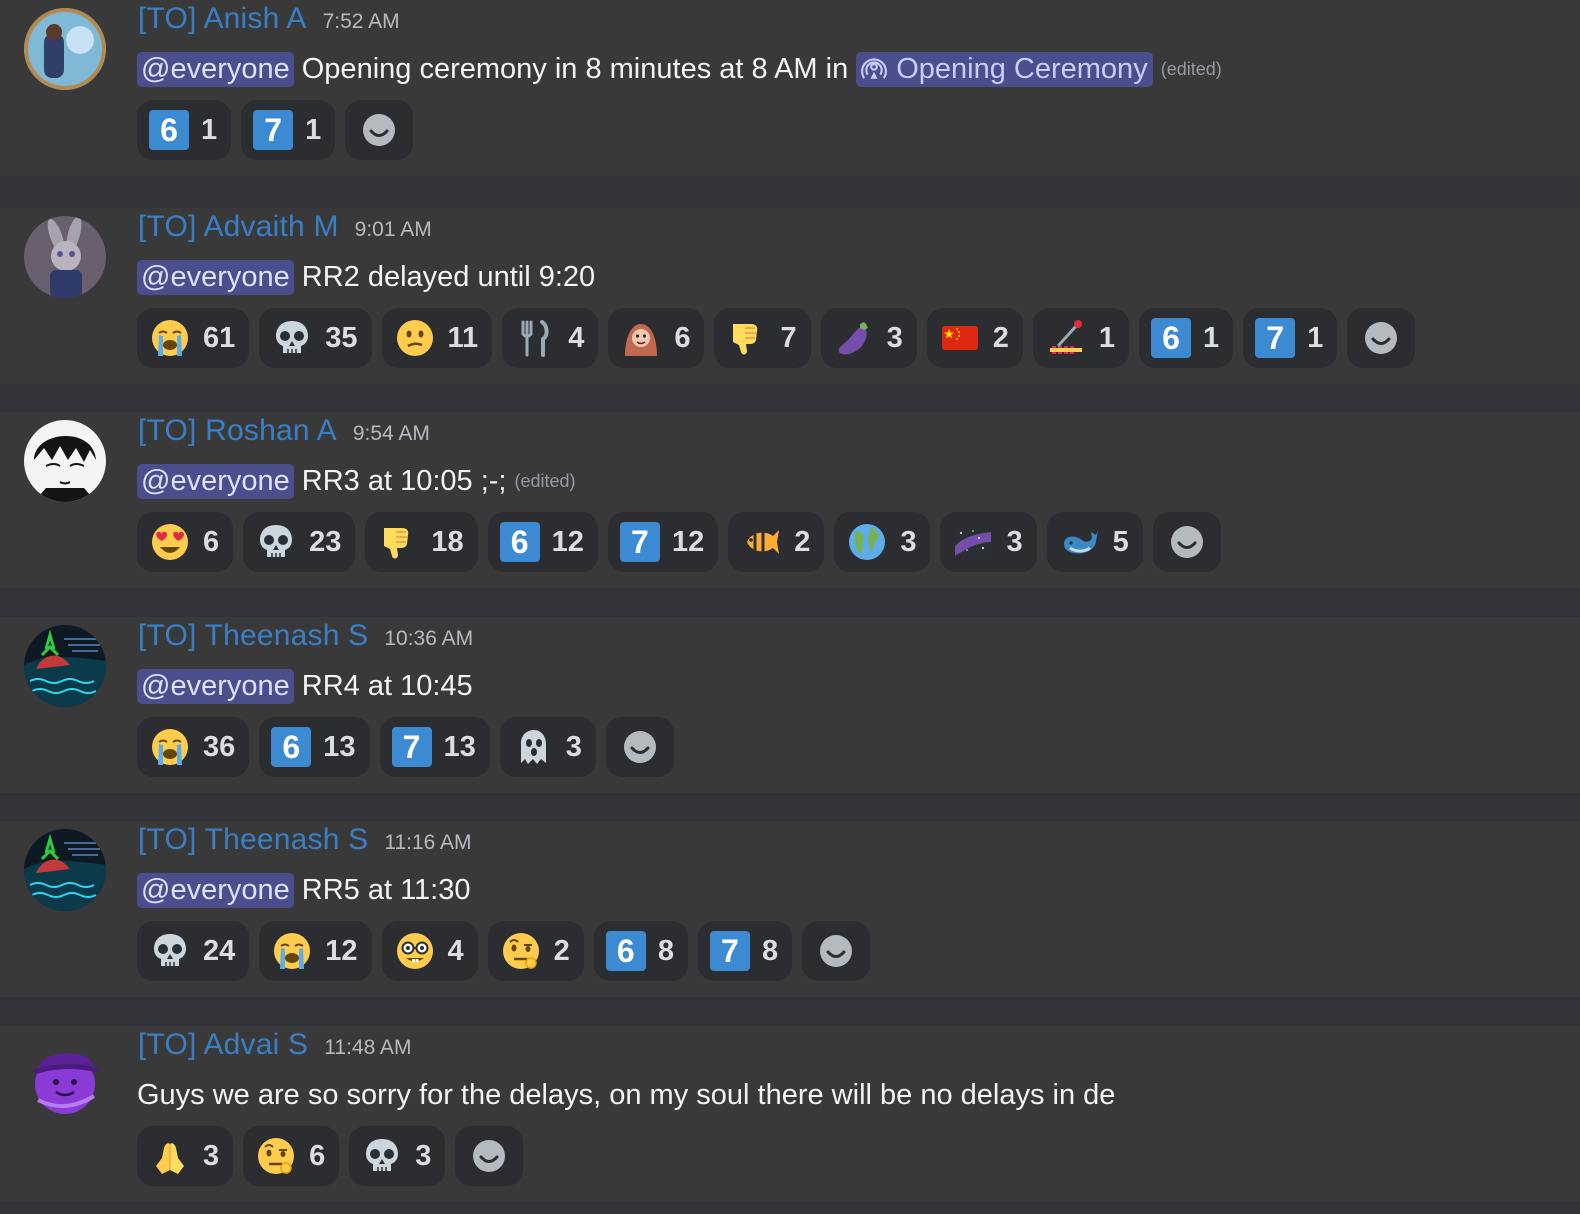 Image resolution: width=1580 pixels, height=1214 pixels. I want to click on reaction-chip: 6 12, so click(542, 542).